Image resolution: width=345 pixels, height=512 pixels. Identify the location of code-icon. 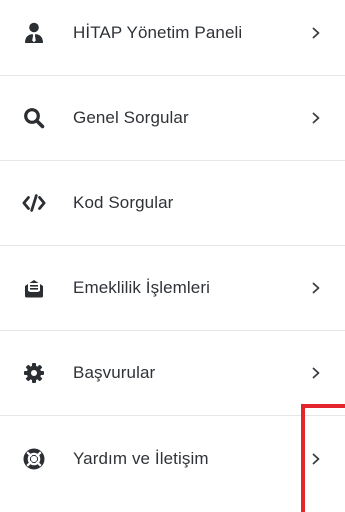
(34, 203).